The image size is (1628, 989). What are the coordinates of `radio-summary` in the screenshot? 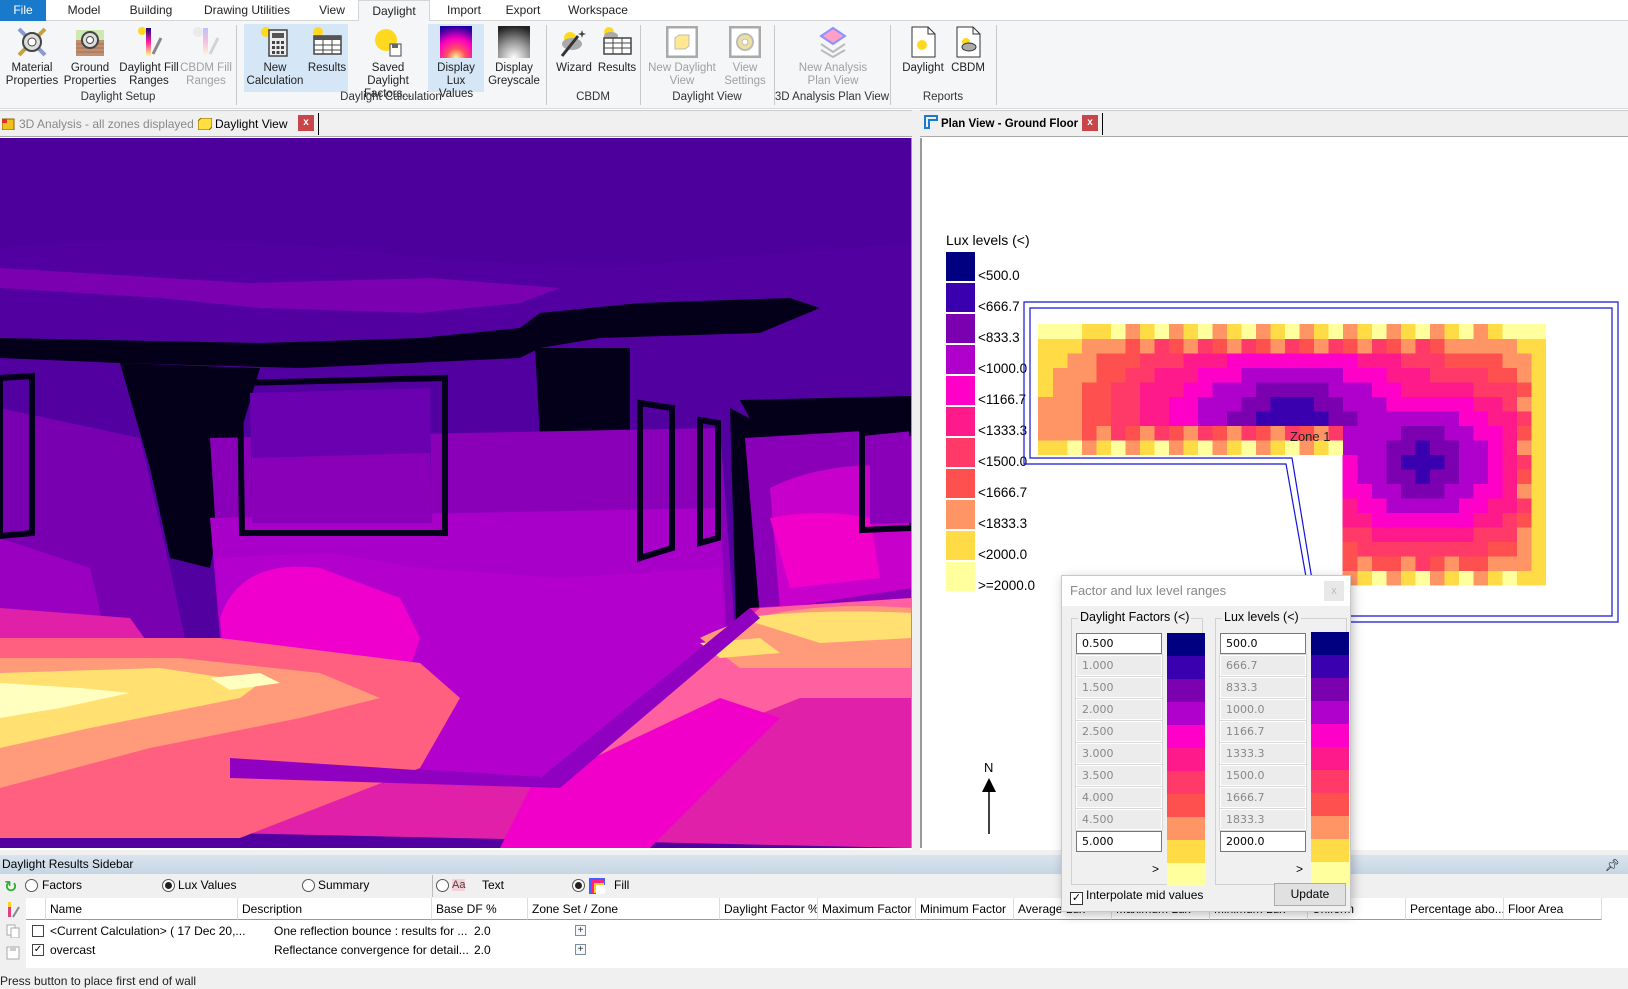 It's located at (308, 885).